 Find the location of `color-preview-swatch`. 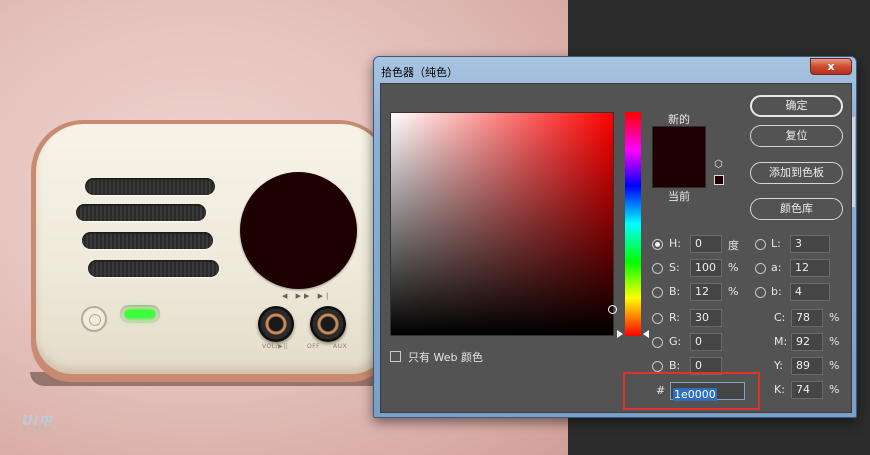

color-preview-swatch is located at coordinates (679, 157).